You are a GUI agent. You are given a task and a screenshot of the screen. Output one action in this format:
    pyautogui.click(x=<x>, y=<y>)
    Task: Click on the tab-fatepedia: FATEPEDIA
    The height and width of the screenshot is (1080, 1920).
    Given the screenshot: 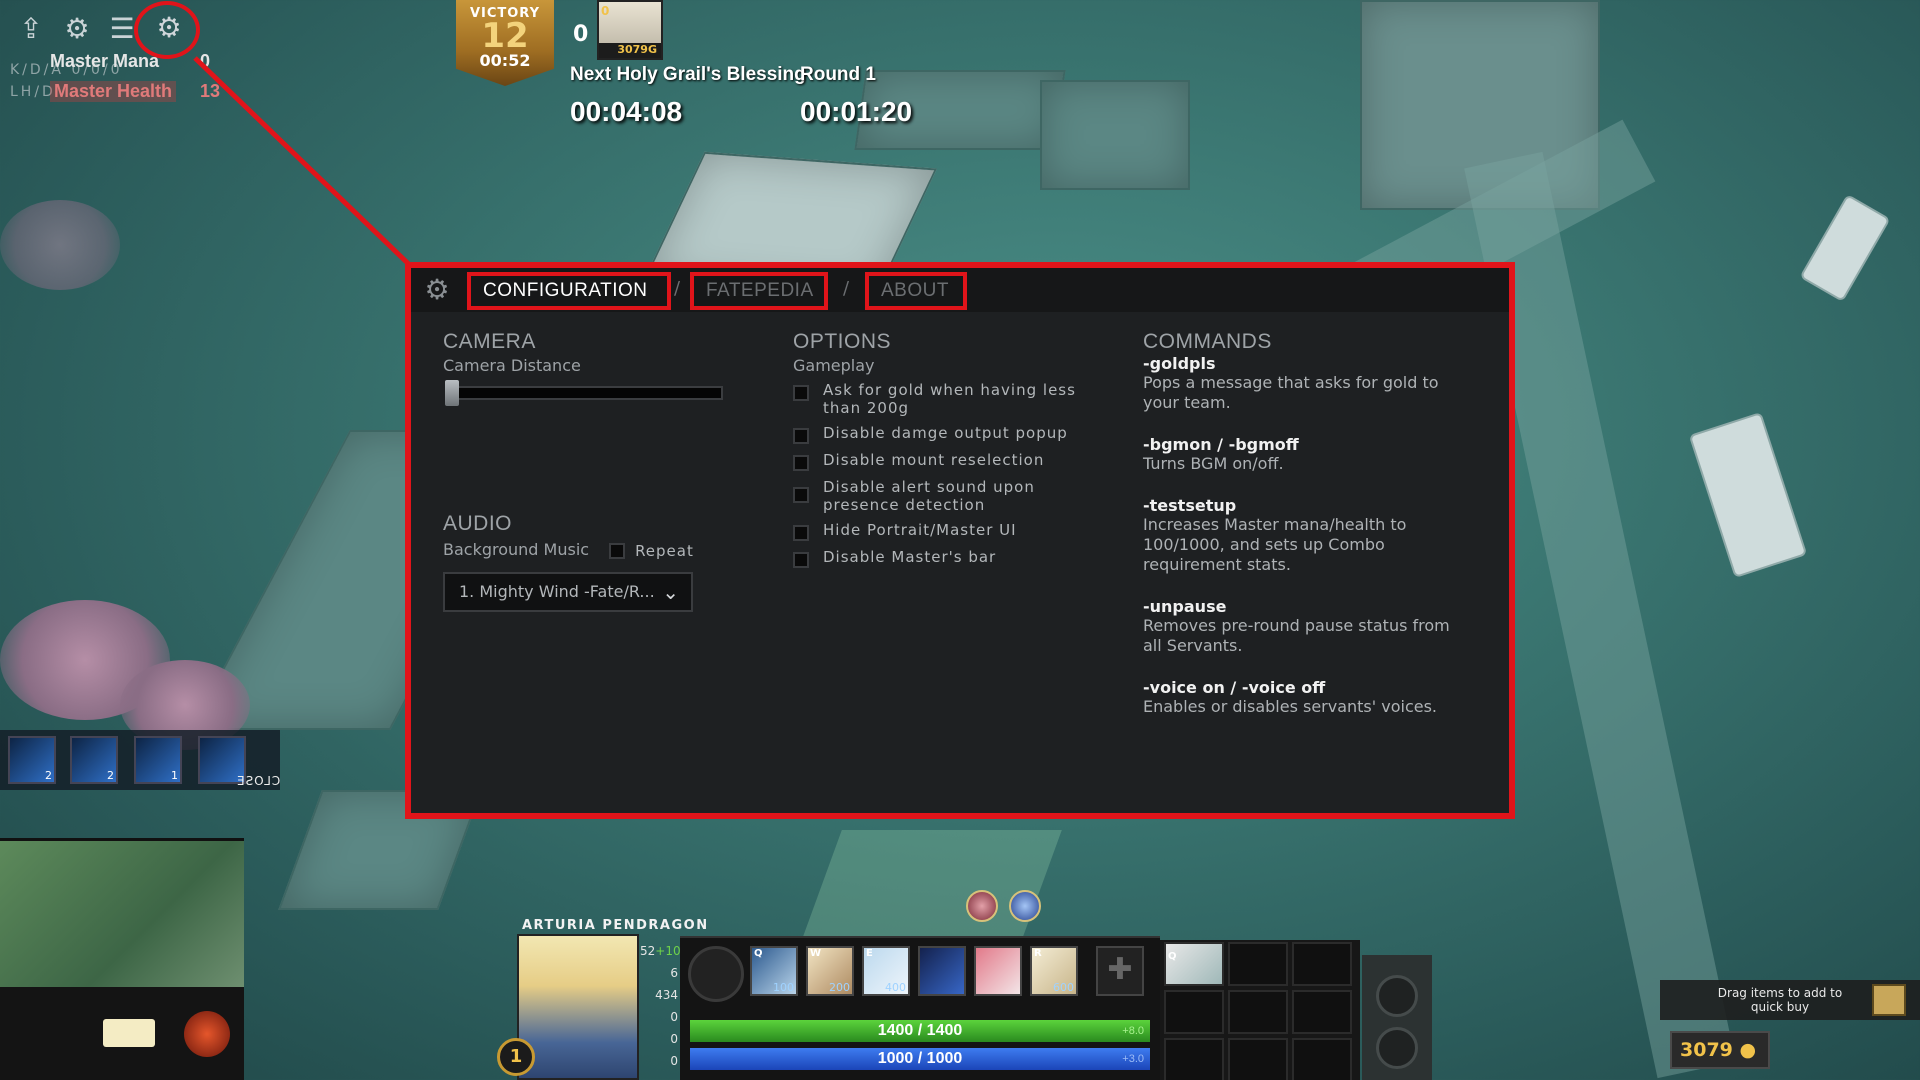 What is the action you would take?
    pyautogui.click(x=759, y=291)
    